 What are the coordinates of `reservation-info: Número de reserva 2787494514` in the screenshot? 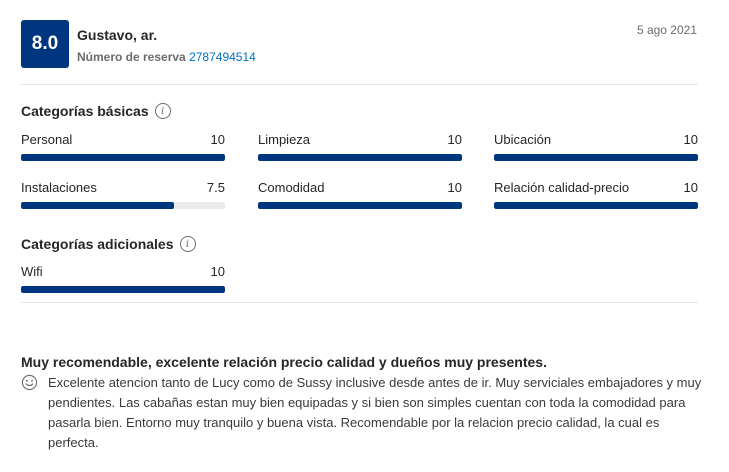 It's located at (166, 57).